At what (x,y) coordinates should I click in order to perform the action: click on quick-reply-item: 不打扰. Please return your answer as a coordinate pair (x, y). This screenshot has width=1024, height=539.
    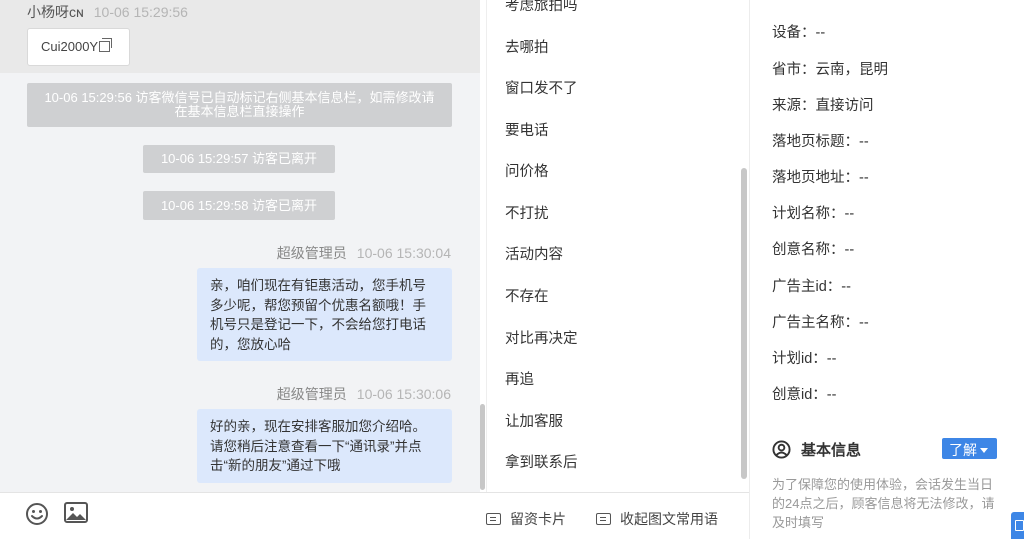
    Looking at the image, I should click on (527, 212).